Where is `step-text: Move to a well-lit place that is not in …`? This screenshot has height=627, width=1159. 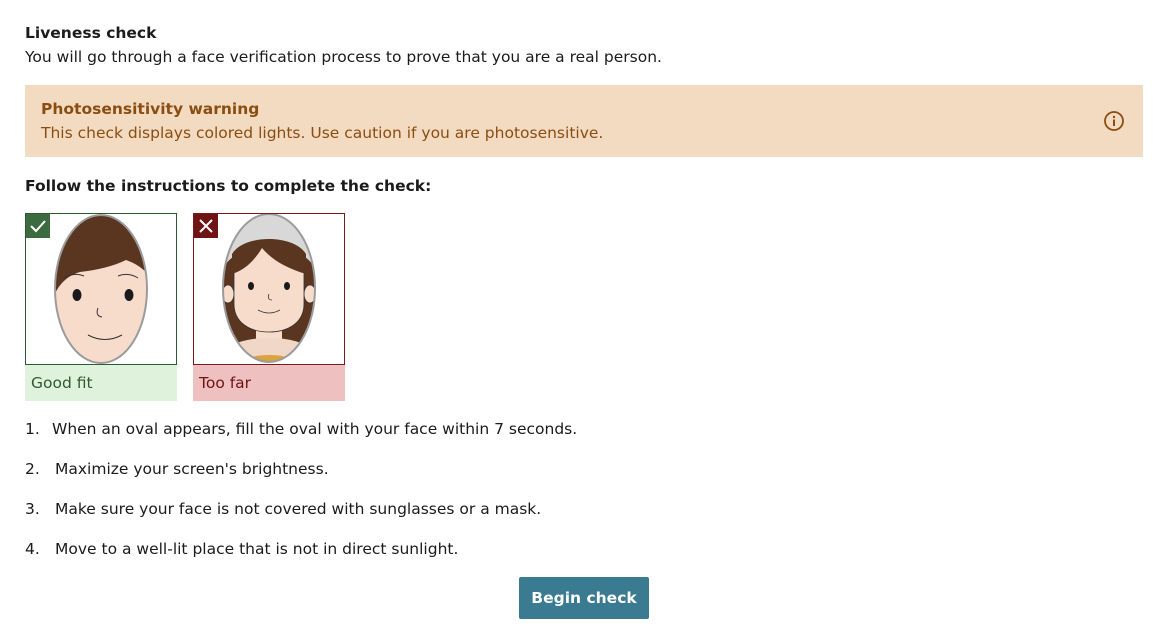
step-text: Move to a well-lit place that is not in … is located at coordinates (257, 549).